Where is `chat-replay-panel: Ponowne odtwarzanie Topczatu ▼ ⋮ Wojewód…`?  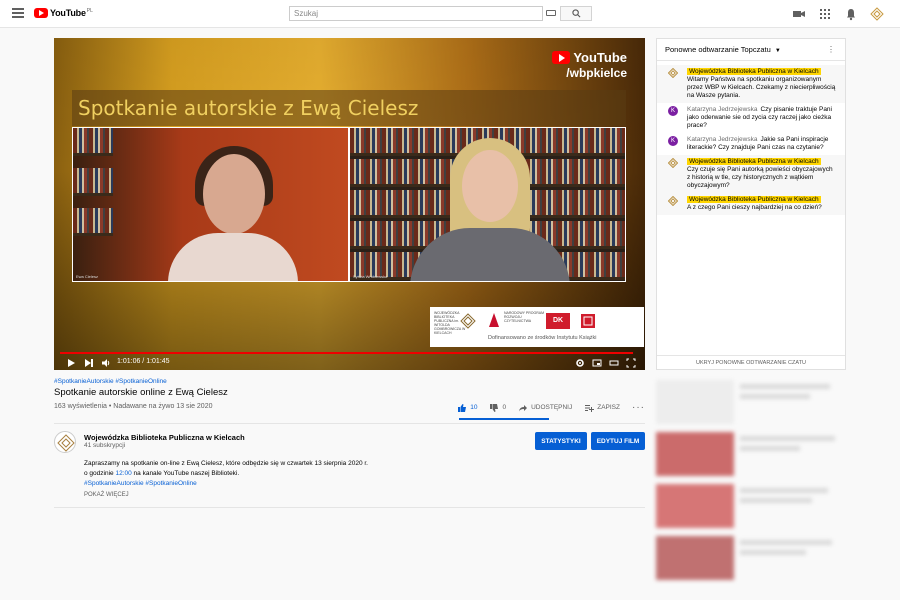
chat-replay-panel: Ponowne odtwarzanie Topczatu ▼ ⋮ Wojewód… is located at coordinates (751, 204).